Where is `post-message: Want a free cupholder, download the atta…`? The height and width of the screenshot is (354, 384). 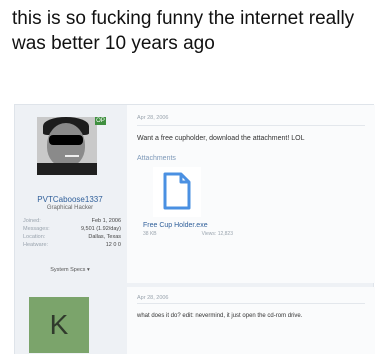 post-message: Want a free cupholder, download the atta… is located at coordinates (221, 138).